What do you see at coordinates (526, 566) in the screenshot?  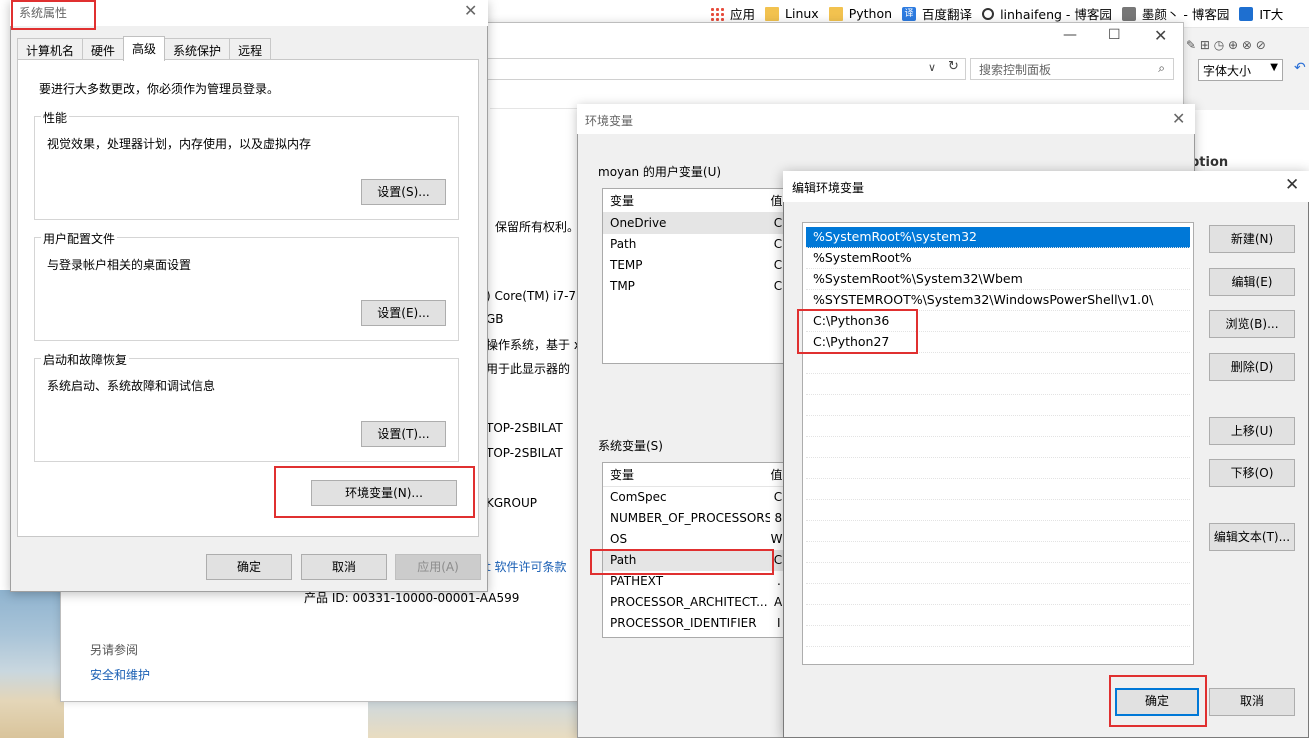 I see `license-terms-link: t 软件许可条款` at bounding box center [526, 566].